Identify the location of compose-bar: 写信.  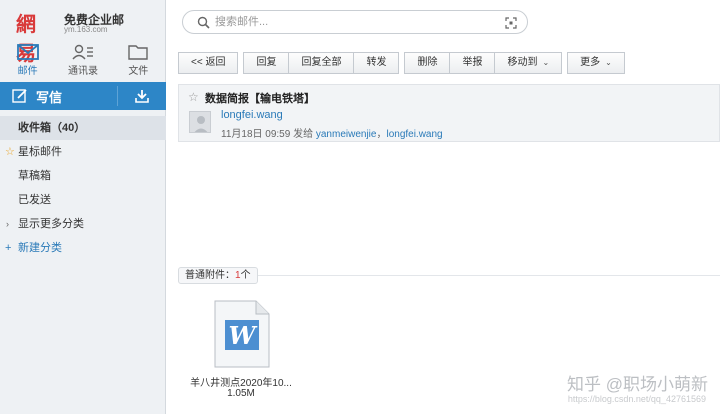
(83, 96).